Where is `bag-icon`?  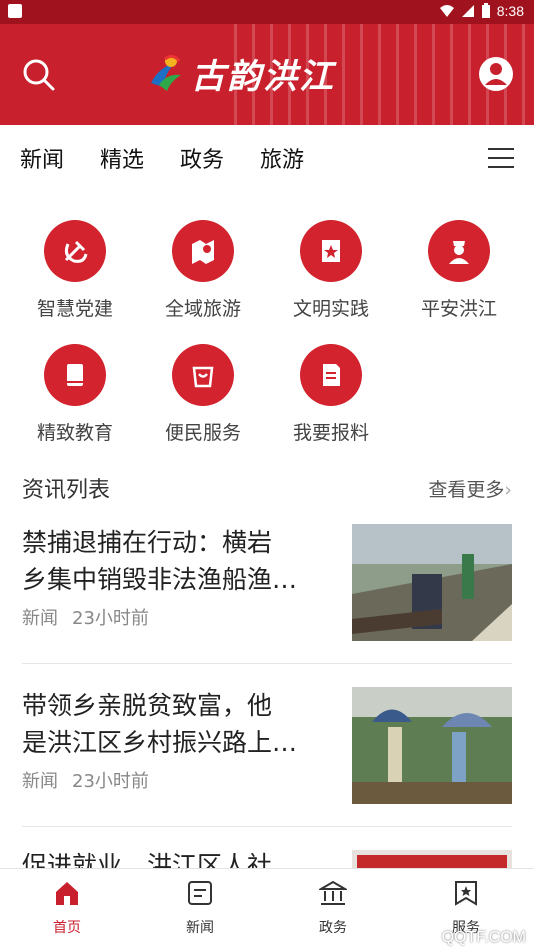 bag-icon is located at coordinates (203, 375).